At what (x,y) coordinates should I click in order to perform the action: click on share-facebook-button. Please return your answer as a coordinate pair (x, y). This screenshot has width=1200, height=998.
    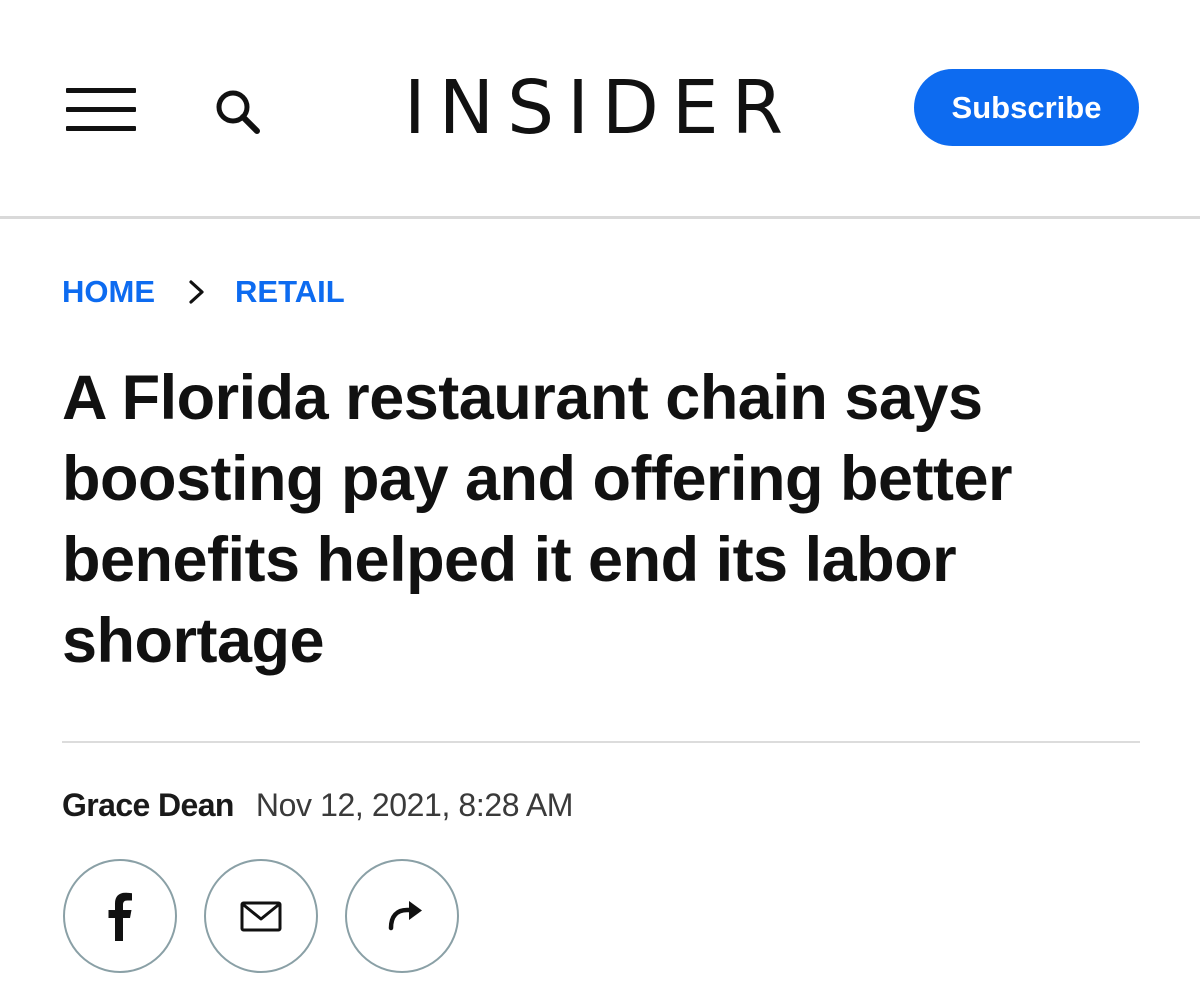
    Looking at the image, I should click on (120, 916).